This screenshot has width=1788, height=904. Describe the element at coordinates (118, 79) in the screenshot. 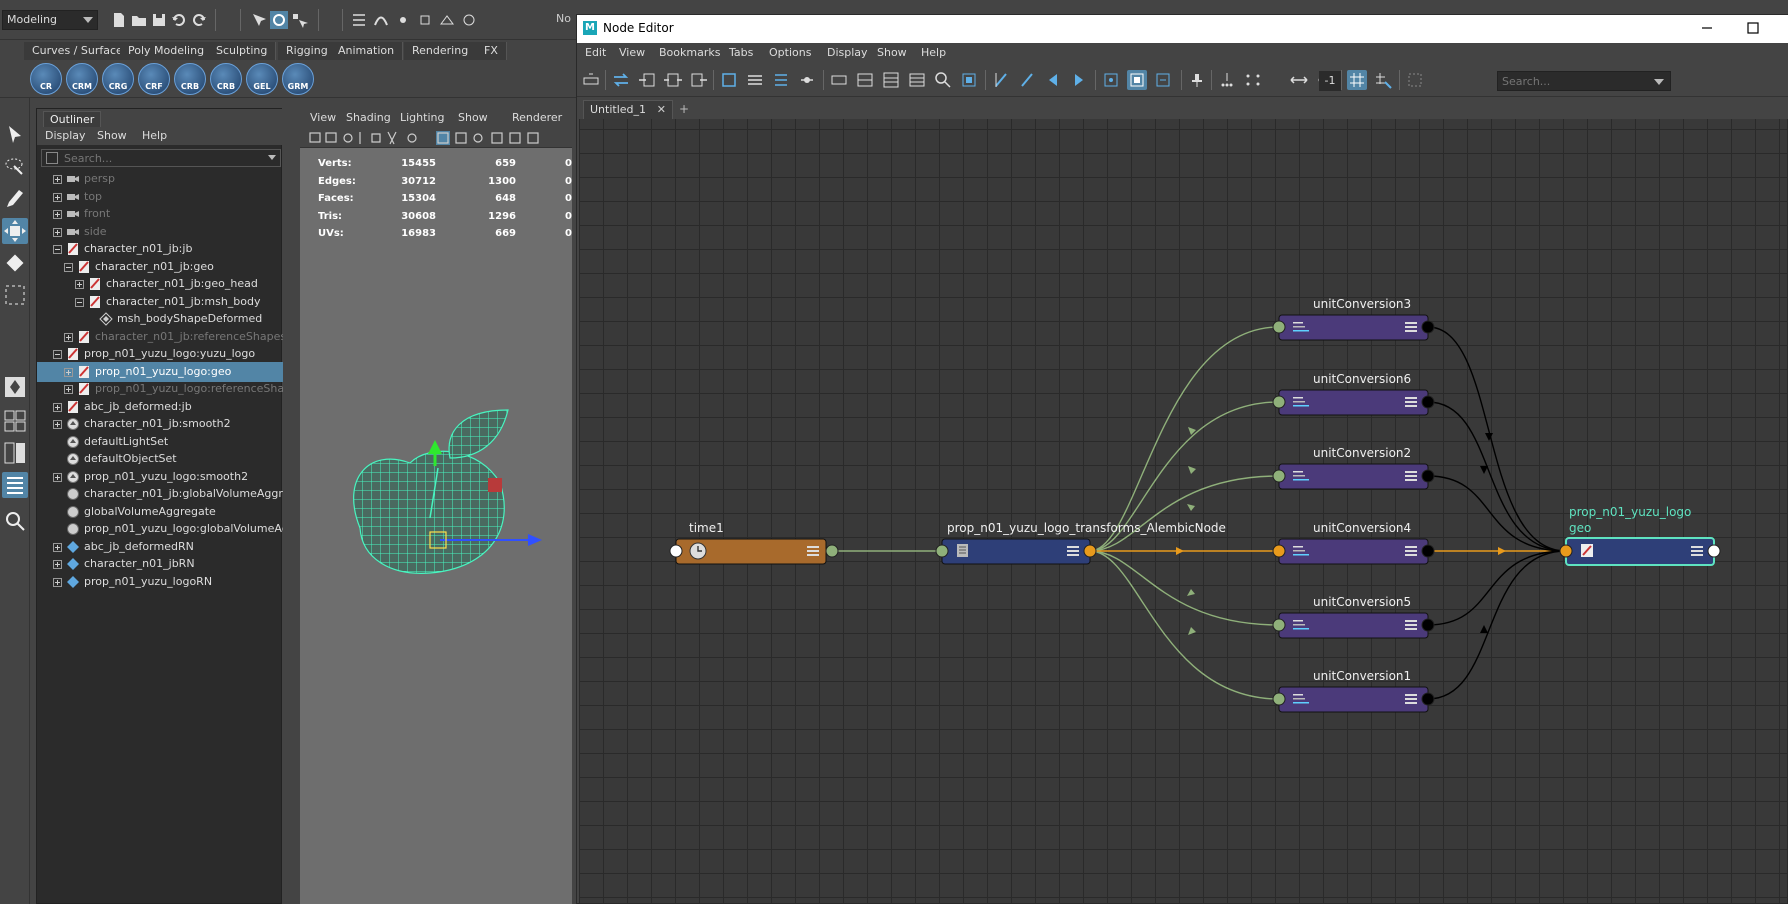

I see `shelf-button-crg: CRG` at that location.